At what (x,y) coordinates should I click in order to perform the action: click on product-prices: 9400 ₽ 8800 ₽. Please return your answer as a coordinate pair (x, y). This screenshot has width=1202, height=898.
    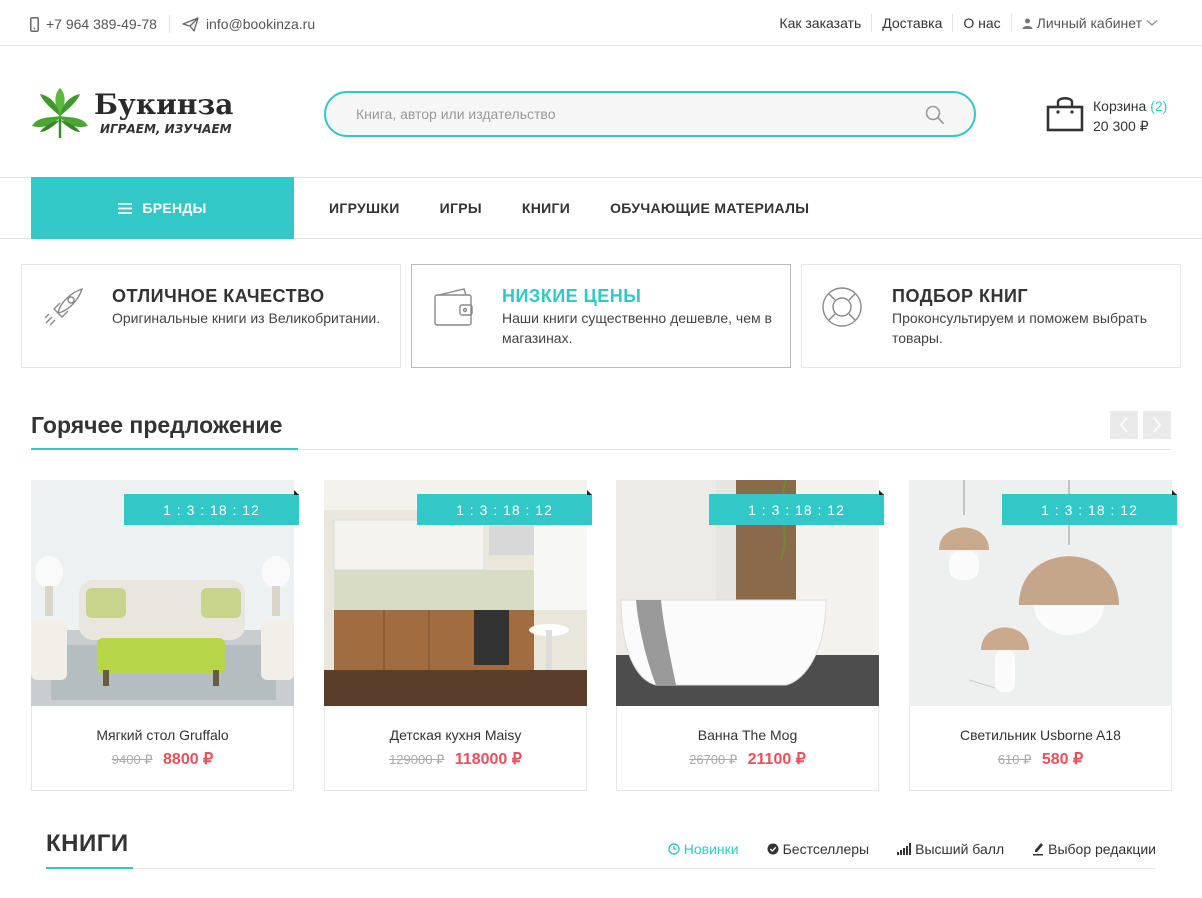
    Looking at the image, I should click on (162, 759).